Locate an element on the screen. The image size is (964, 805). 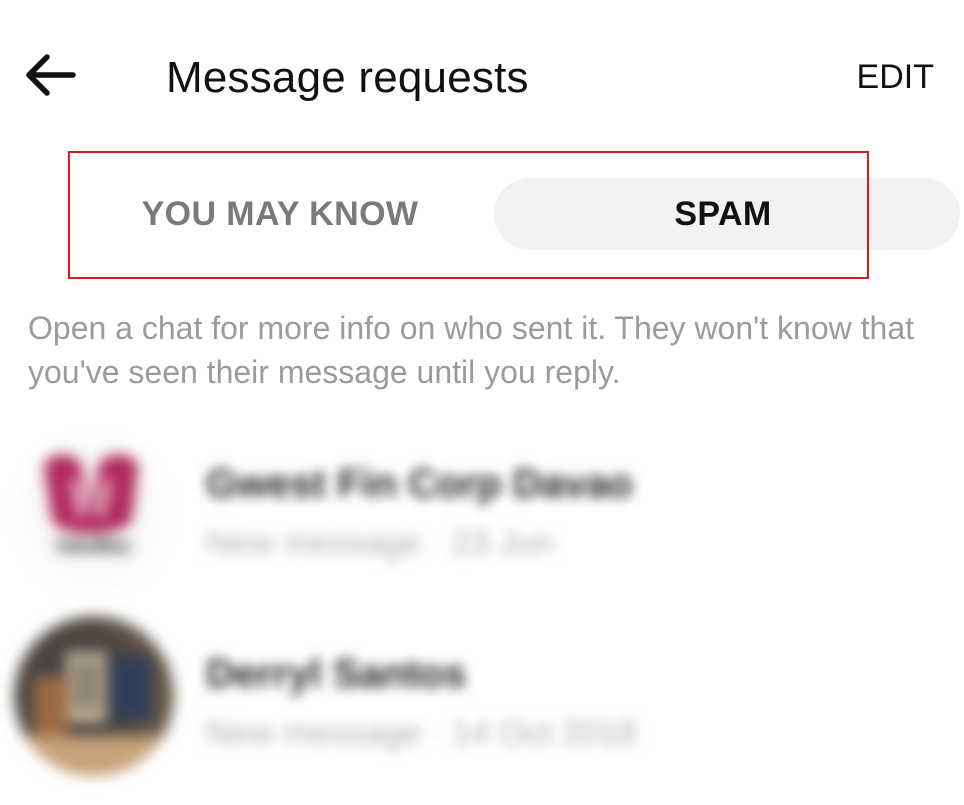
tab-spam: SPAM is located at coordinates (727, 214).